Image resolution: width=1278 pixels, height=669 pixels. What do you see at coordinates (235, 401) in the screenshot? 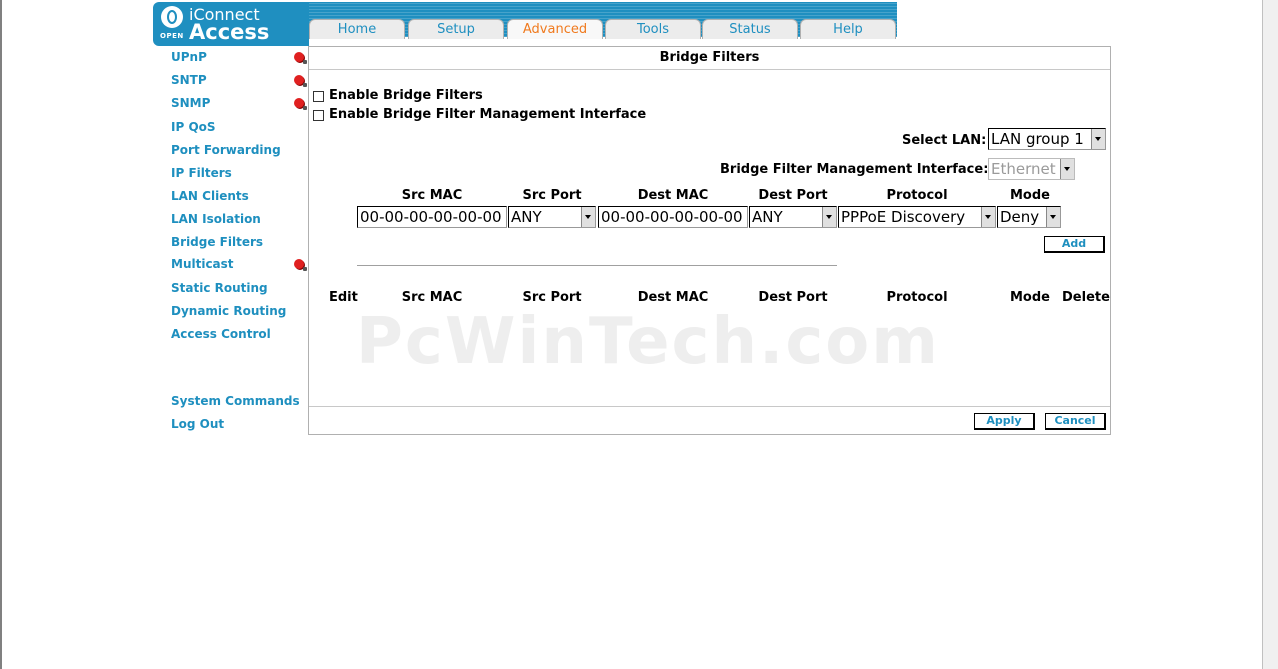
I see `sidebar-item-system-commands: System Commands` at bounding box center [235, 401].